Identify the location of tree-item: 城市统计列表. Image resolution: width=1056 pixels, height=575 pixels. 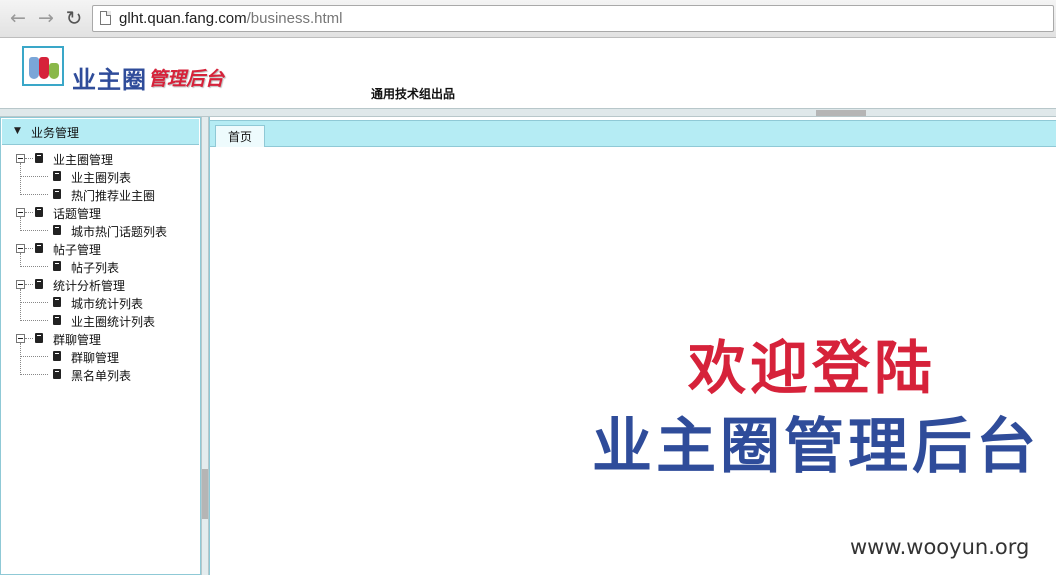
(106, 303).